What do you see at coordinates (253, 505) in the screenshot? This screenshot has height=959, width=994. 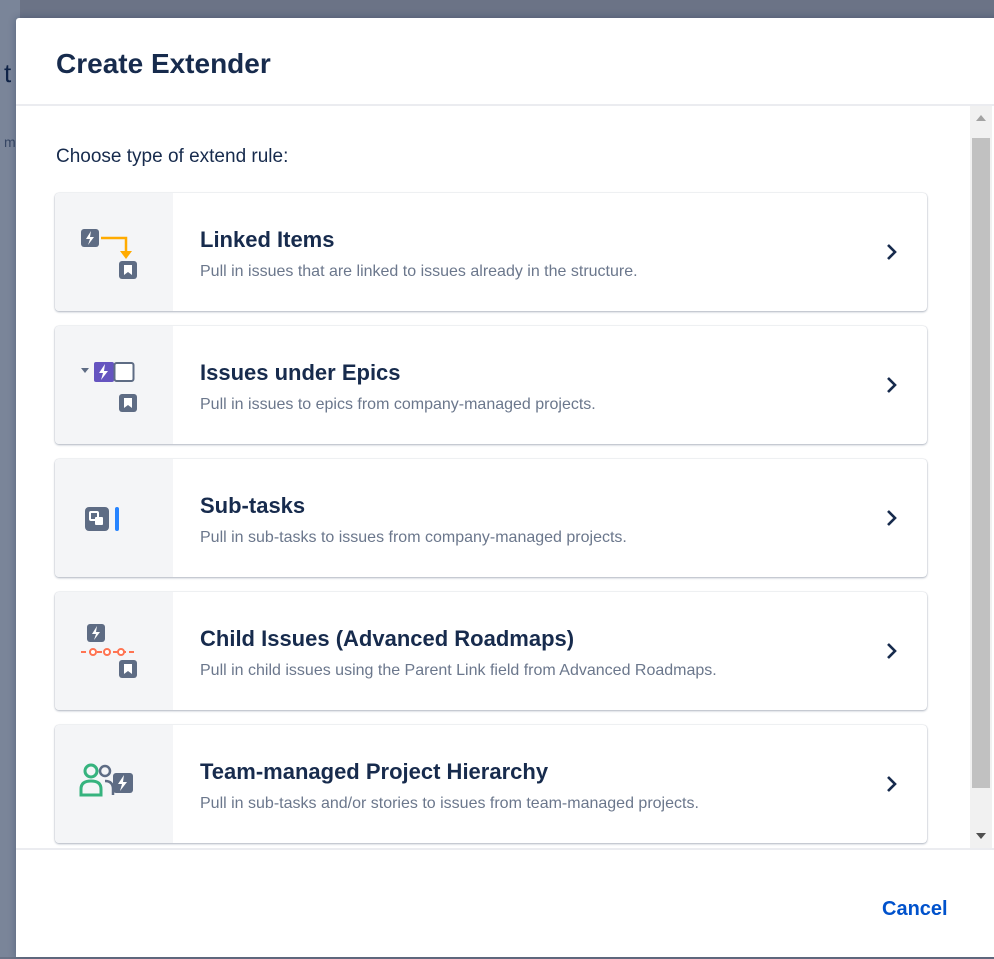 I see `option-title: Sub-tasks` at bounding box center [253, 505].